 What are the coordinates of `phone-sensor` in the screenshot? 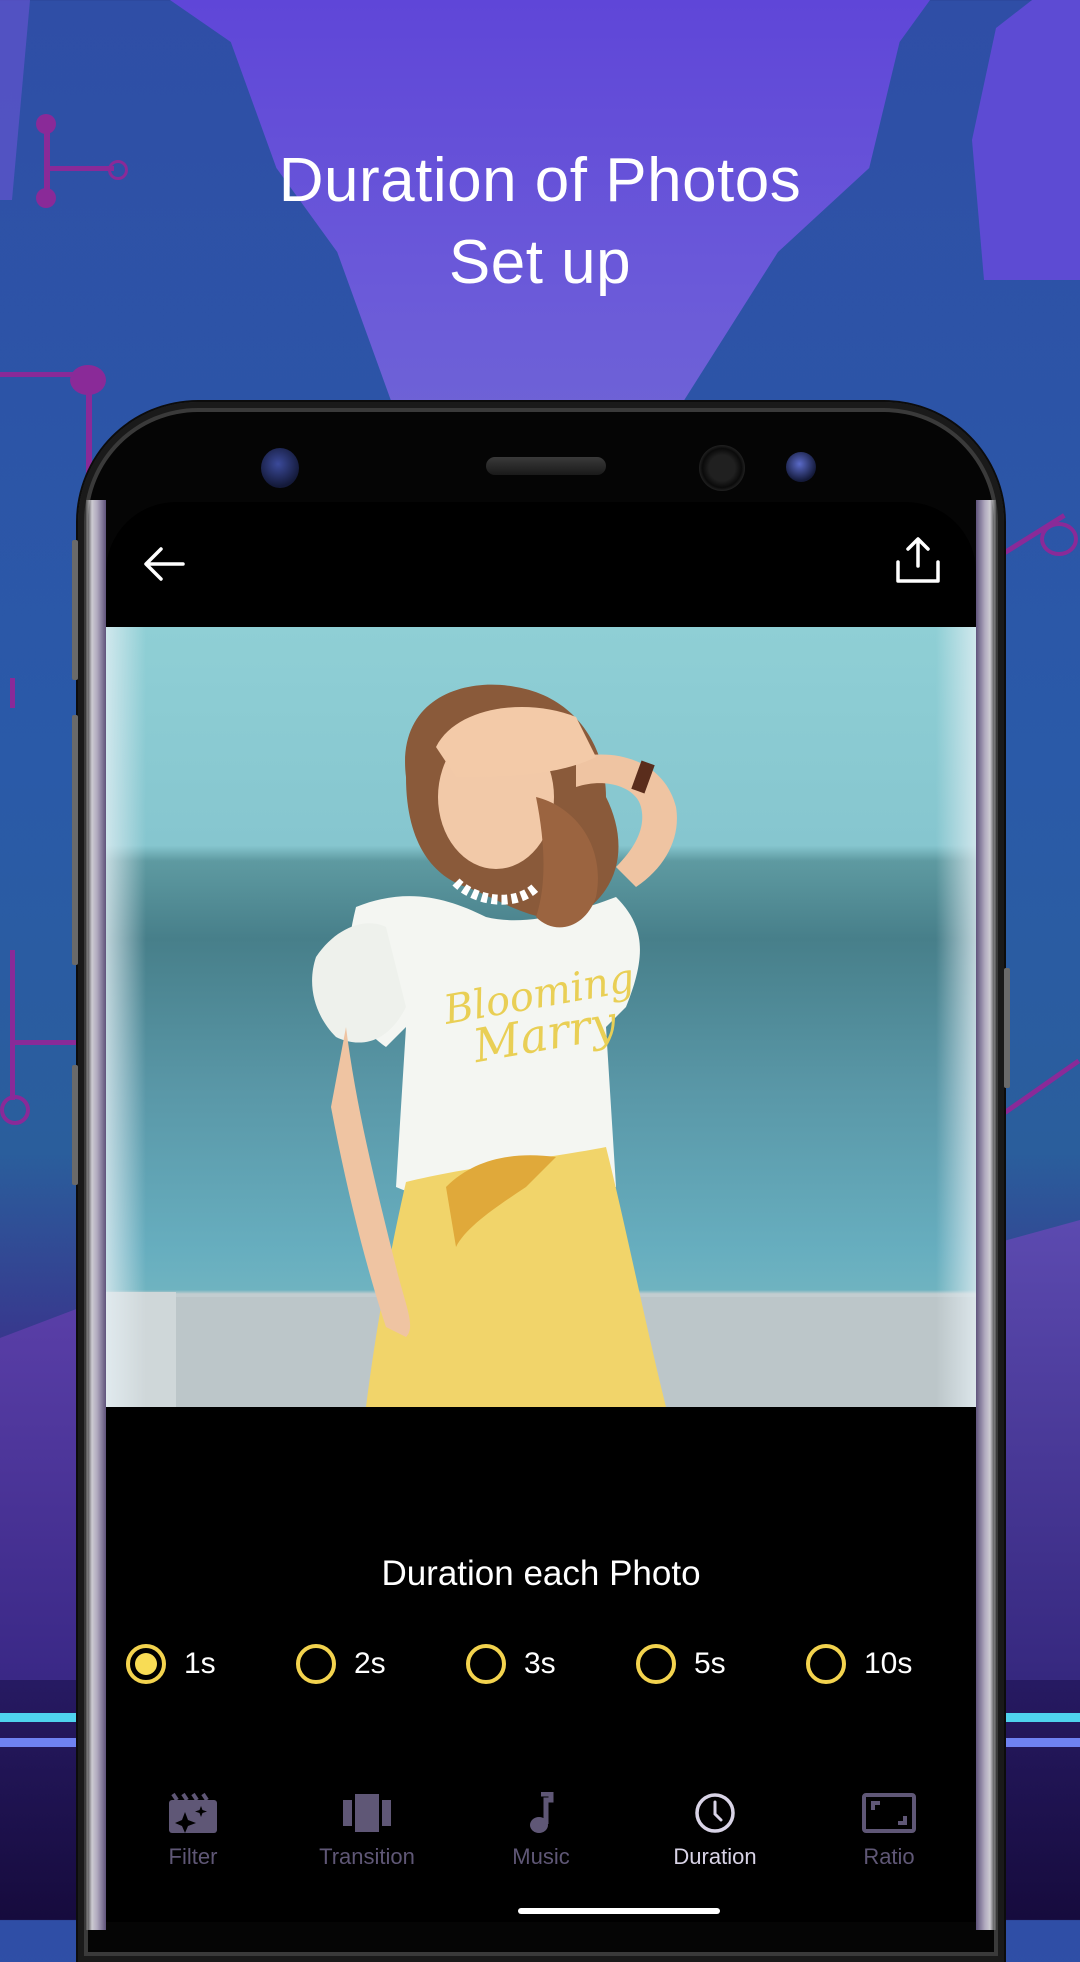 It's located at (280, 468).